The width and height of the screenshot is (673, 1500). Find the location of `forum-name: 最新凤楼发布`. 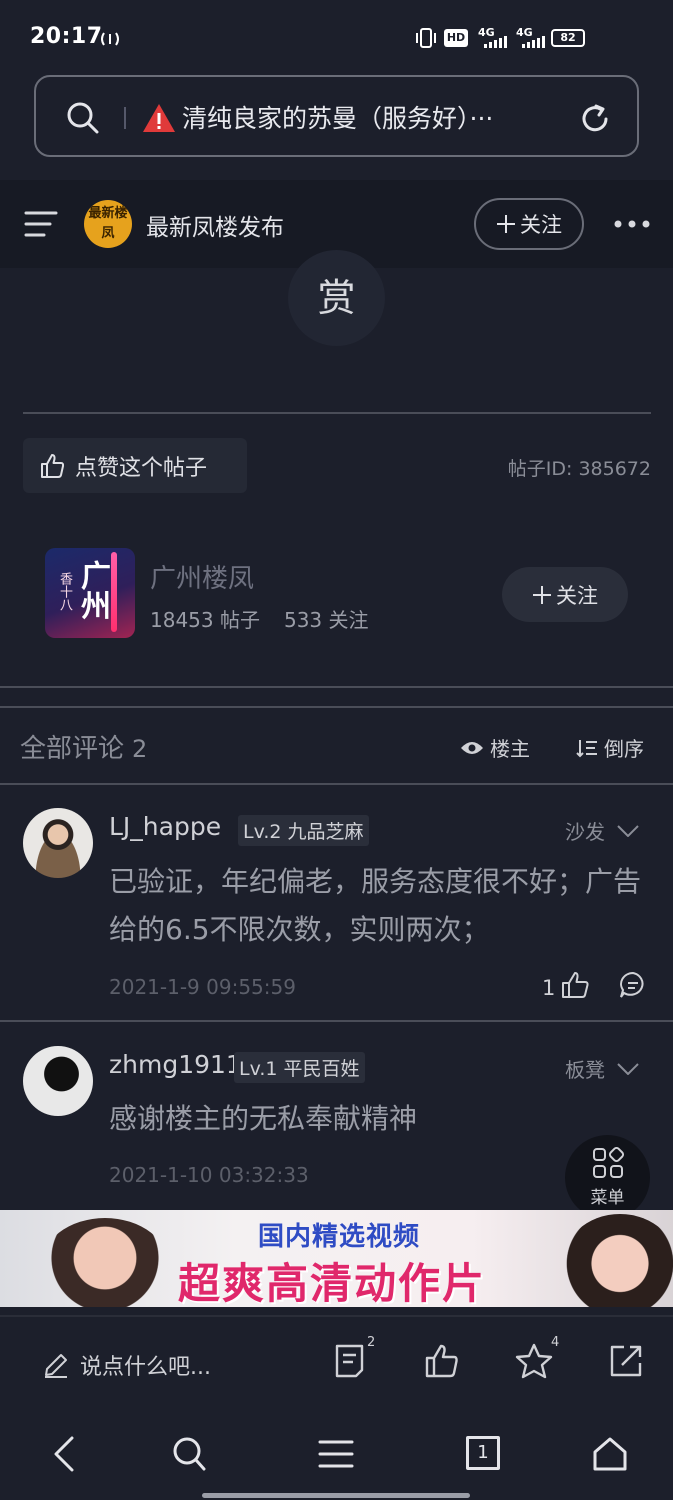

forum-name: 最新凤楼发布 is located at coordinates (215, 225).